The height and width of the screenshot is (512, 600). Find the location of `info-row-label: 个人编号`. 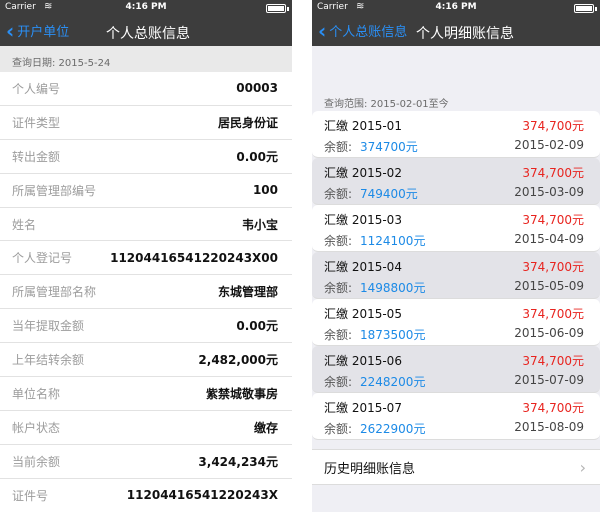

info-row-label: 个人编号 is located at coordinates (36, 88).